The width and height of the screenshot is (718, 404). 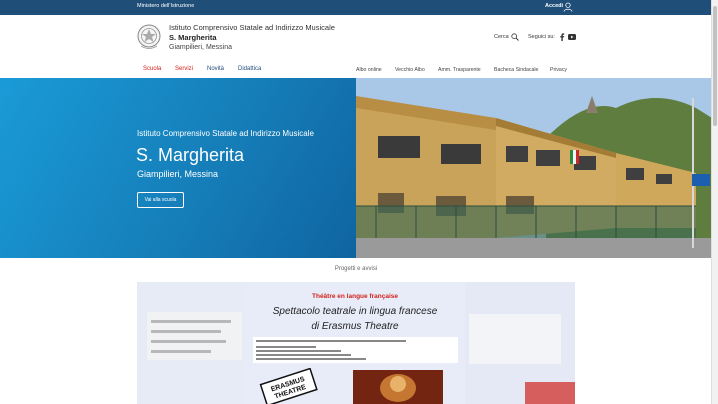 I want to click on play-poster-image, so click(x=398, y=387).